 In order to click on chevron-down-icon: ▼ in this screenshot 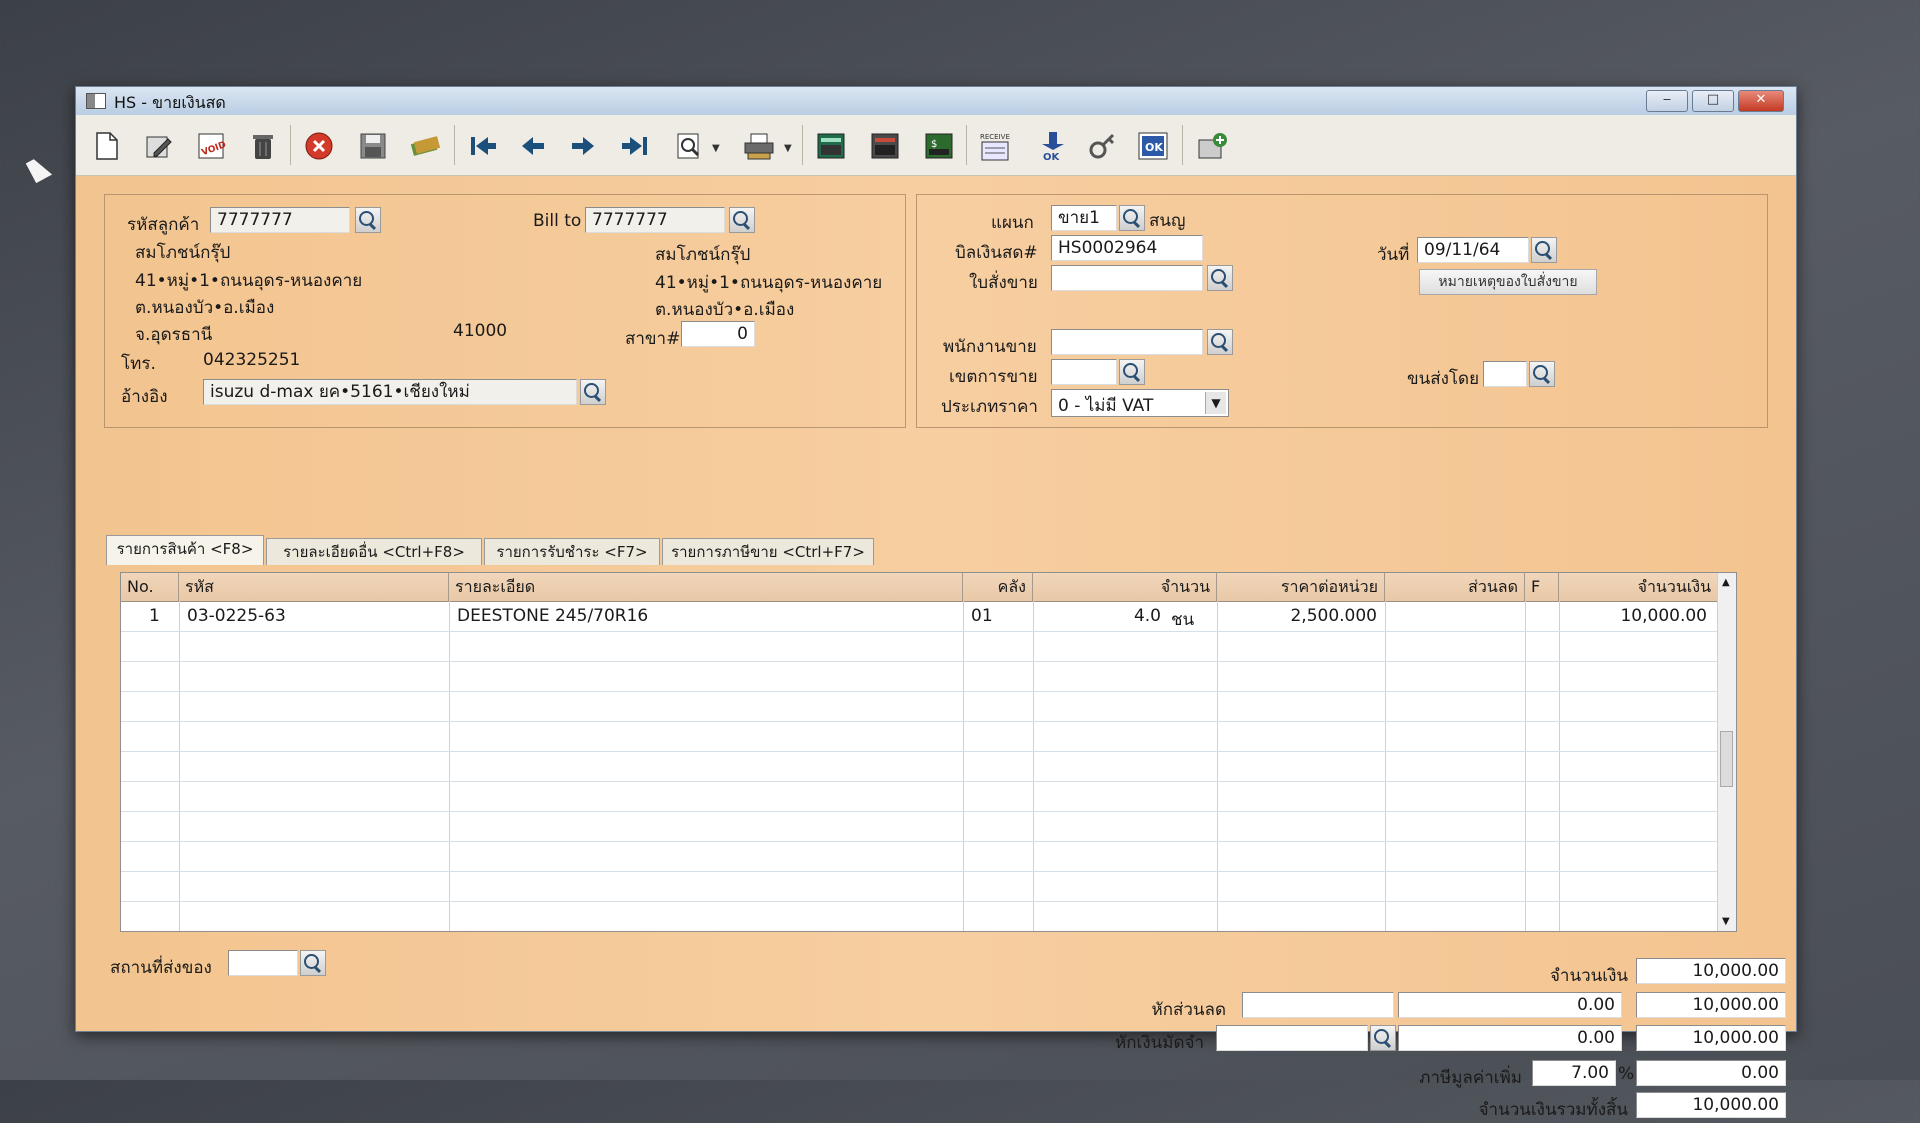, I will do `click(1215, 403)`.